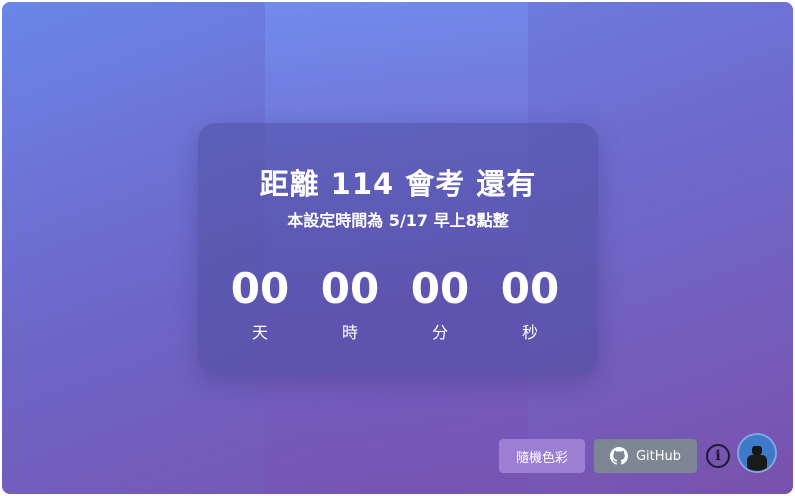 This screenshot has width=795, height=496. Describe the element at coordinates (618, 456) in the screenshot. I see `github-icon` at that location.